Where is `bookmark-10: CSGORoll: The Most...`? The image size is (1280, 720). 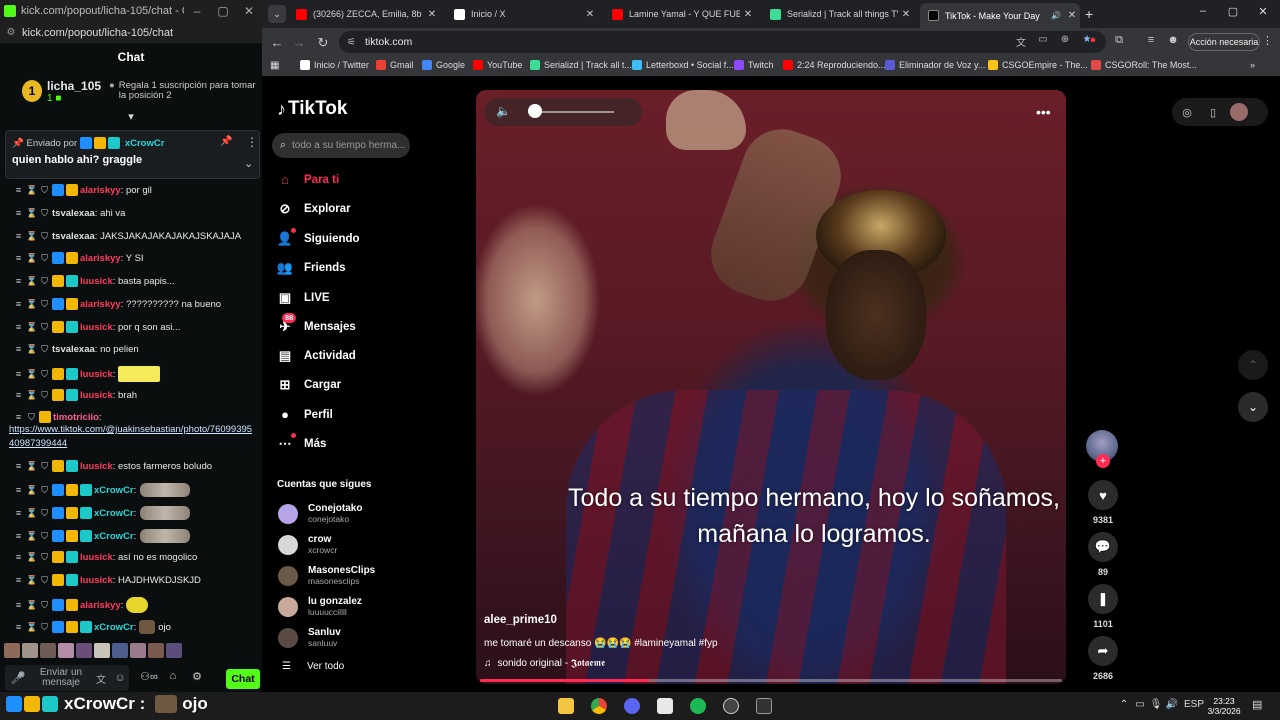 bookmark-10: CSGORoll: The Most... is located at coordinates (1144, 65).